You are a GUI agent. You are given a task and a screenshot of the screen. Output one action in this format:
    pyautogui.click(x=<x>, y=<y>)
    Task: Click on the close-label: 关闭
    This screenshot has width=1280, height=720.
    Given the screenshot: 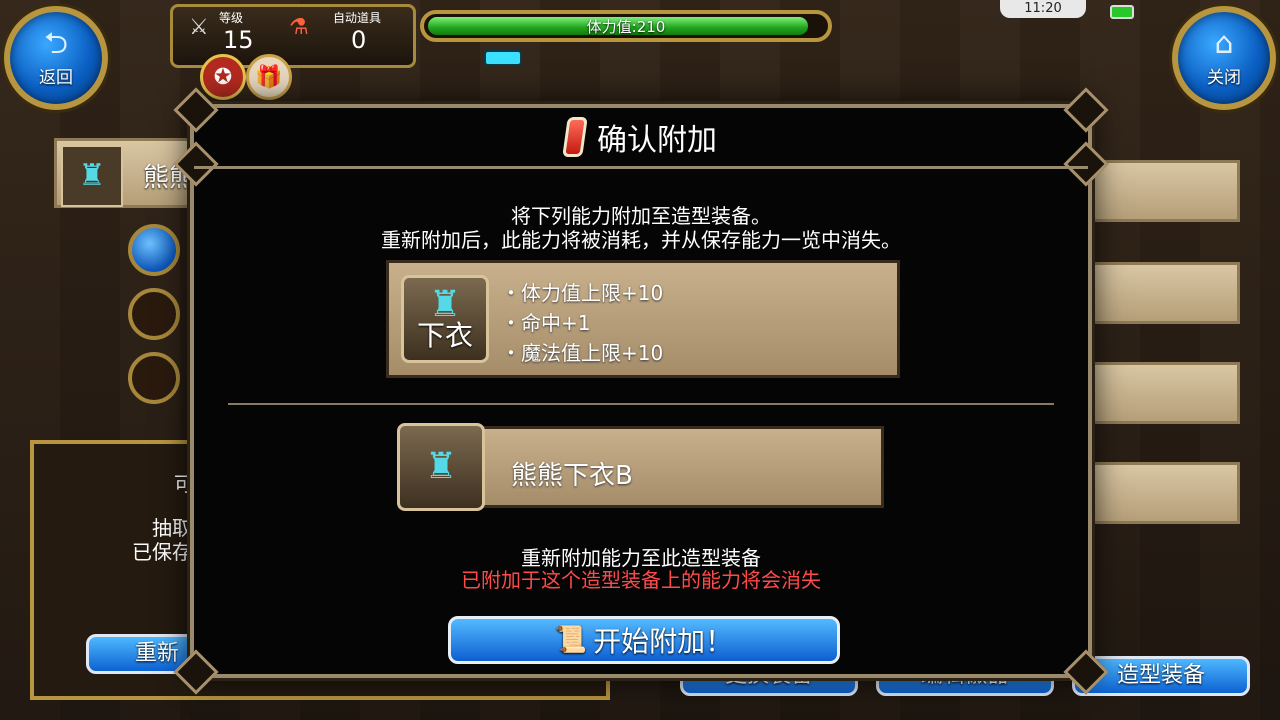 What is the action you would take?
    pyautogui.click(x=1224, y=77)
    